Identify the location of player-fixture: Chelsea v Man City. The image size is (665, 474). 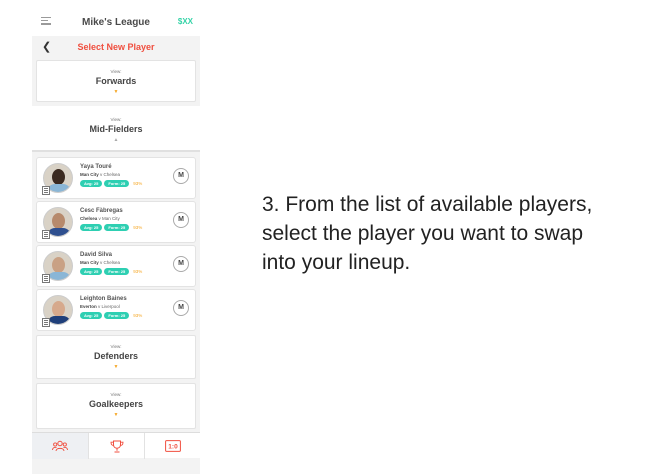
(100, 218).